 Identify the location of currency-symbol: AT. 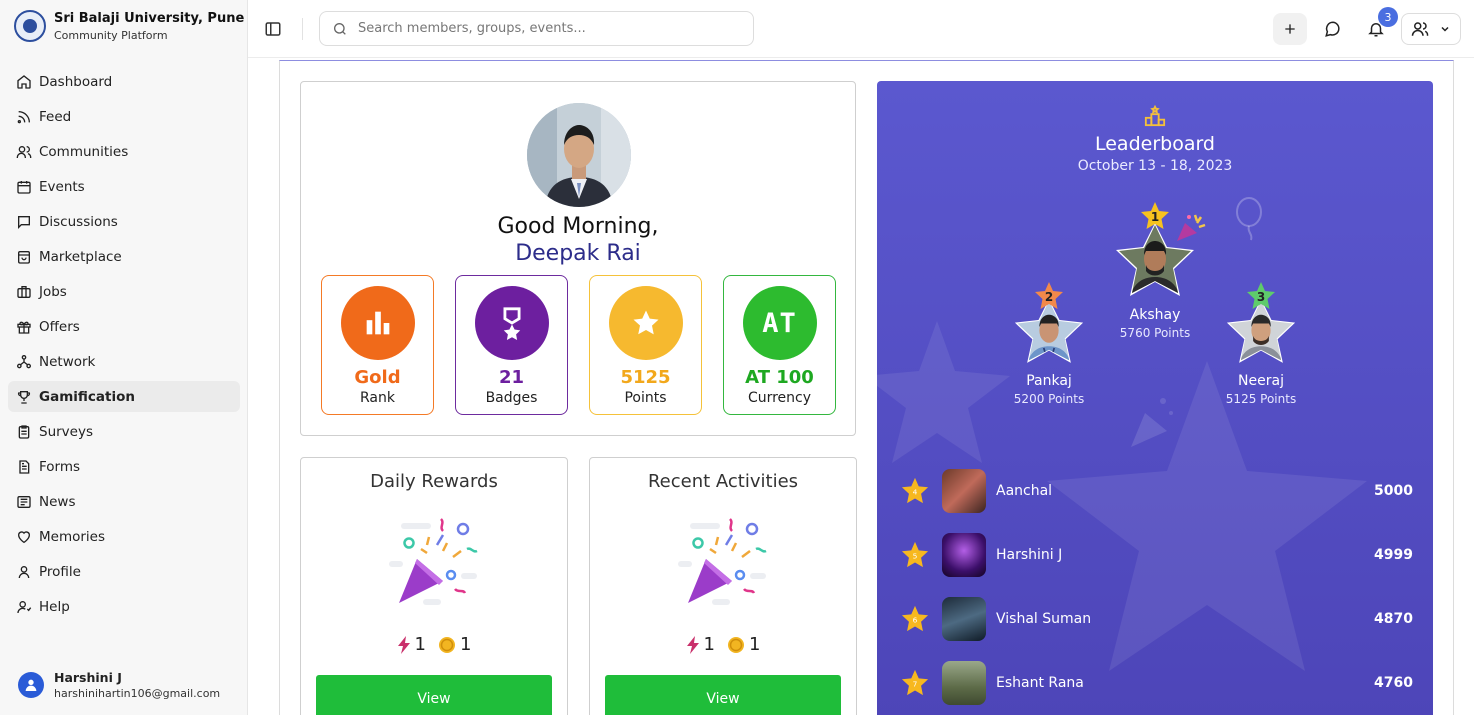
(779, 323).